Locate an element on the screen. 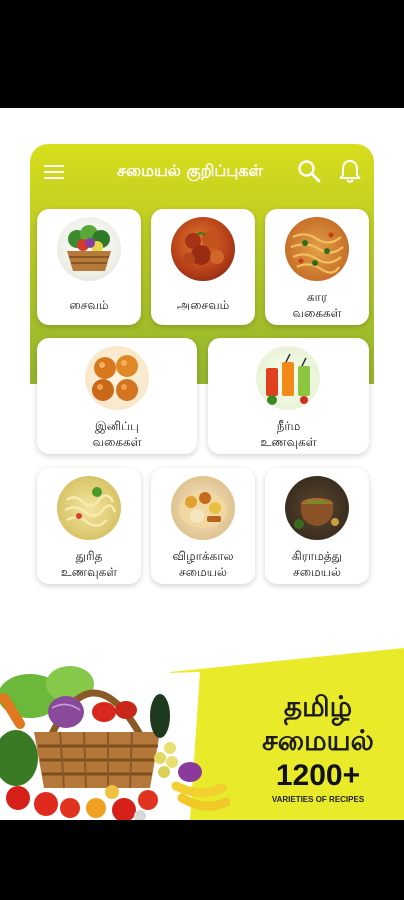  category-label: விழாக்கால சமையல் is located at coordinates (203, 564).